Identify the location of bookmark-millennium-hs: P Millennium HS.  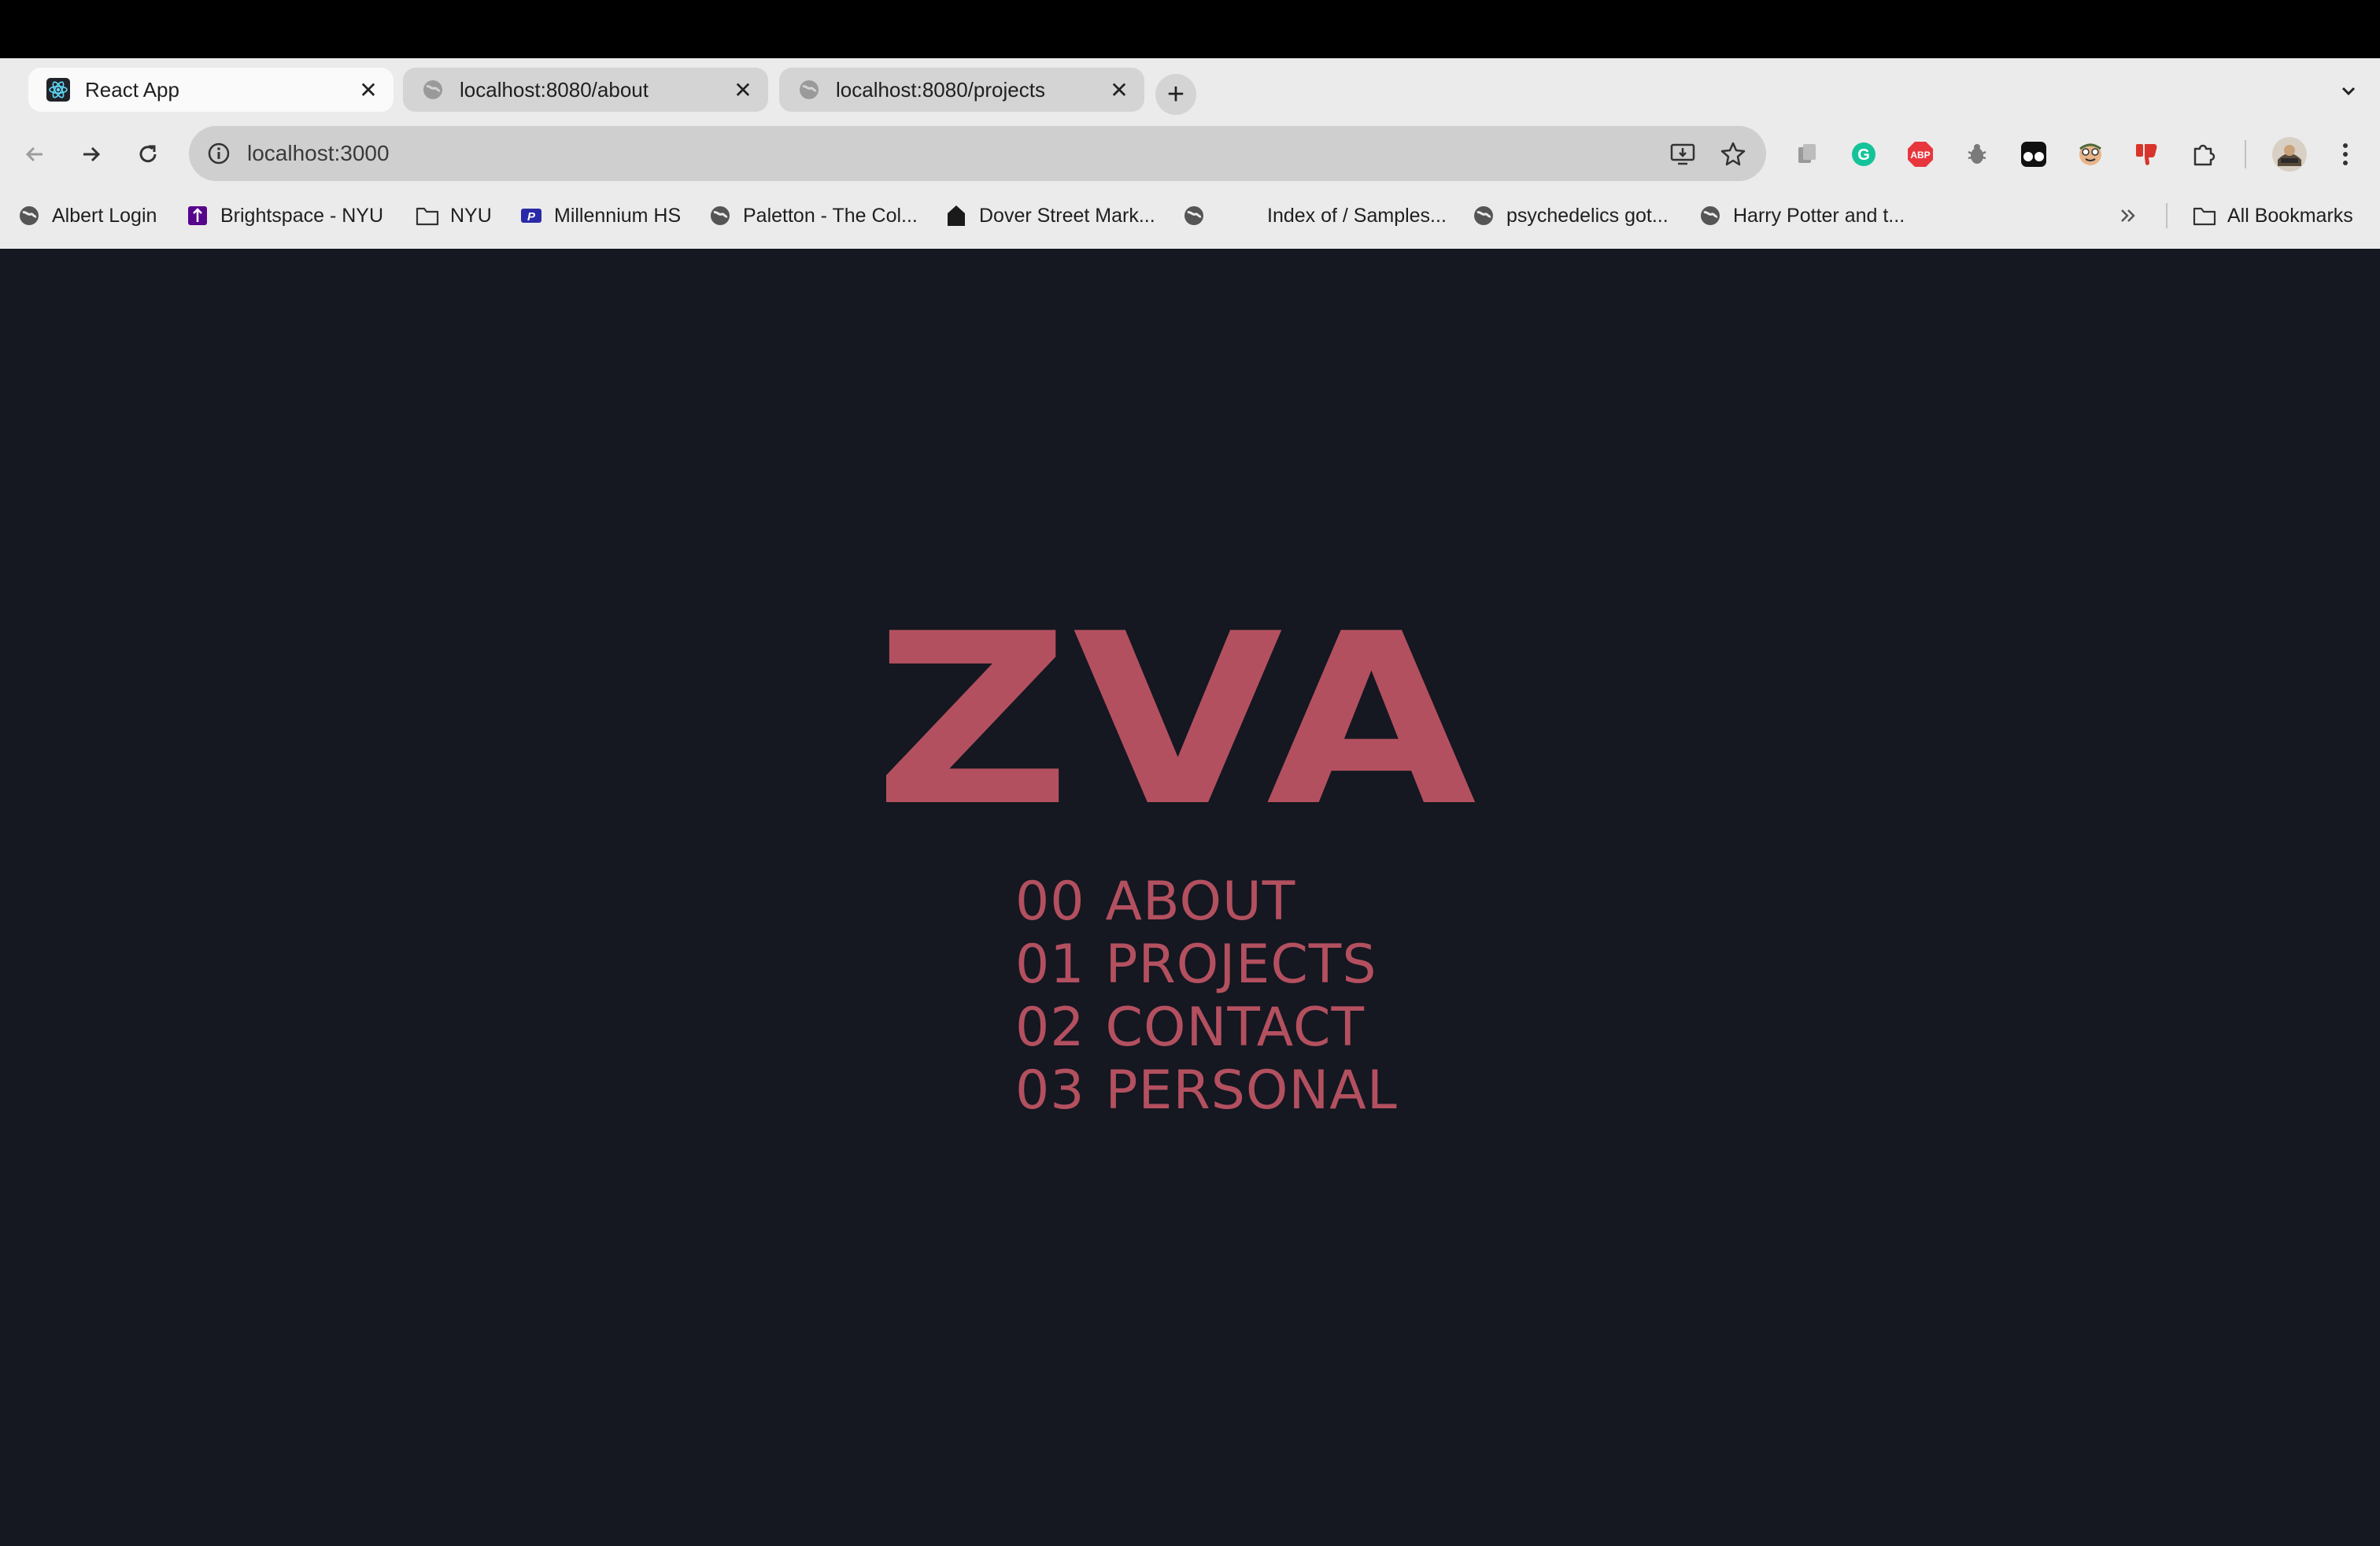
(600, 216).